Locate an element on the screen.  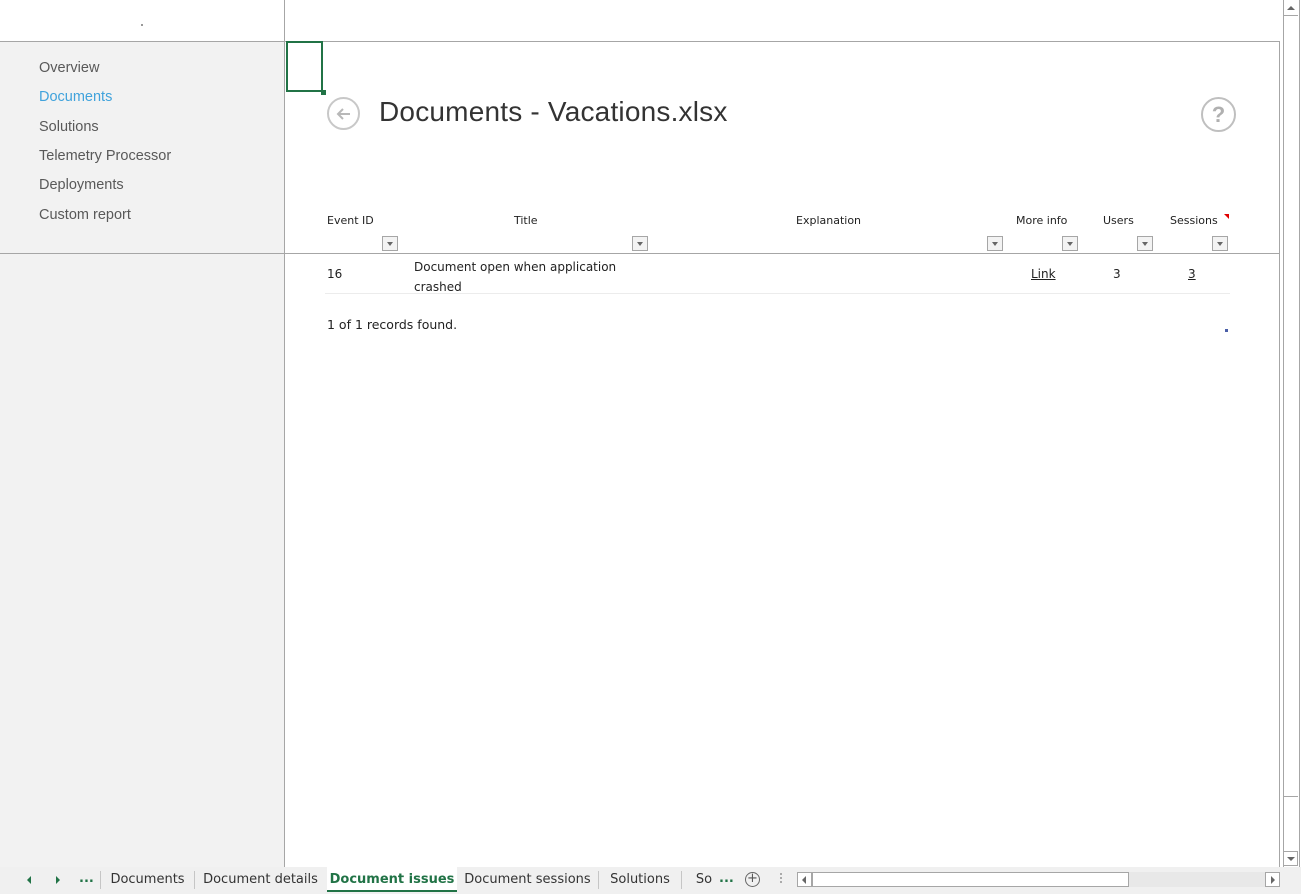
column-header-more-info: More info is located at coordinates (1042, 220).